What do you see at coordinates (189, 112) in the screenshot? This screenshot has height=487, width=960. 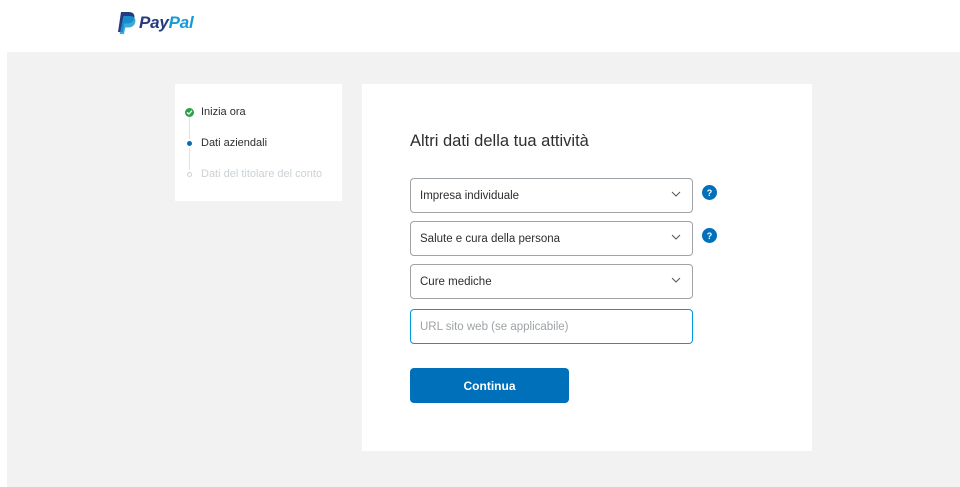 I see `check-circle-icon` at bounding box center [189, 112].